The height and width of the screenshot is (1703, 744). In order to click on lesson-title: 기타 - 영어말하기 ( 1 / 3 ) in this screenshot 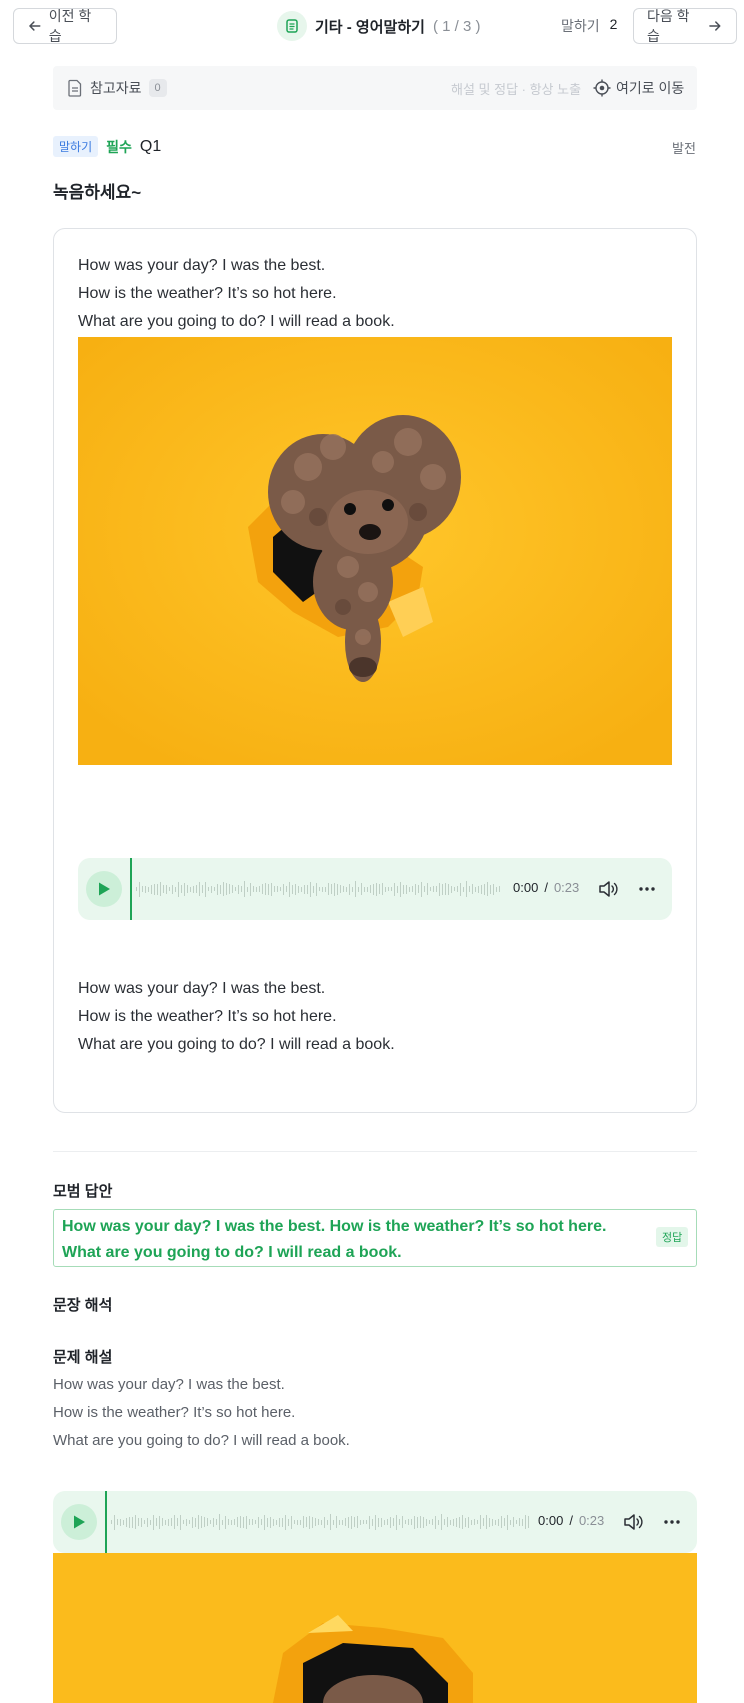, I will do `click(378, 26)`.